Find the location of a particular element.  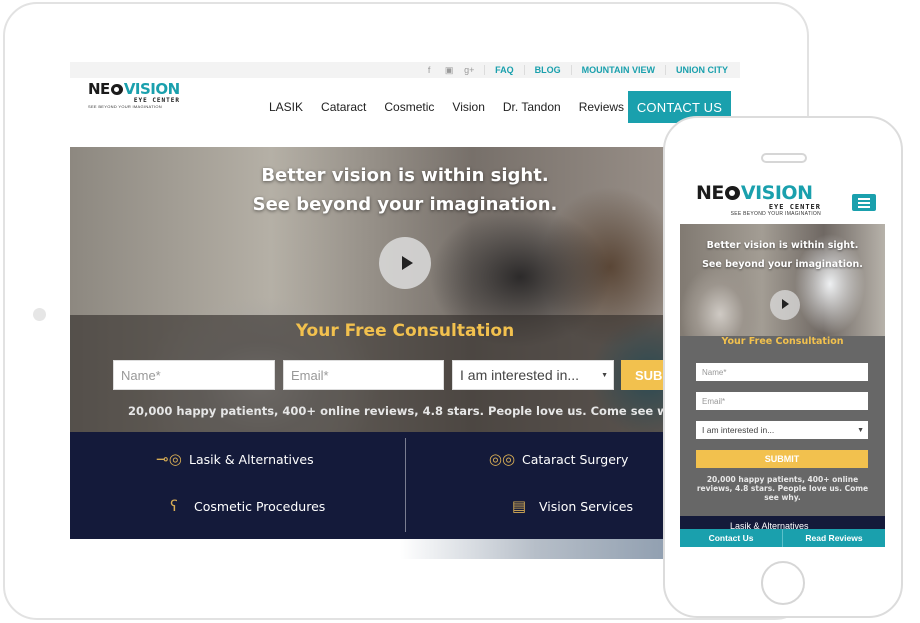

hamburger-menu-icon is located at coordinates (864, 202).